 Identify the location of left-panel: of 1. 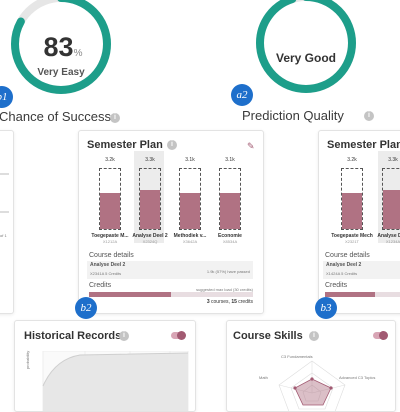
(7, 222).